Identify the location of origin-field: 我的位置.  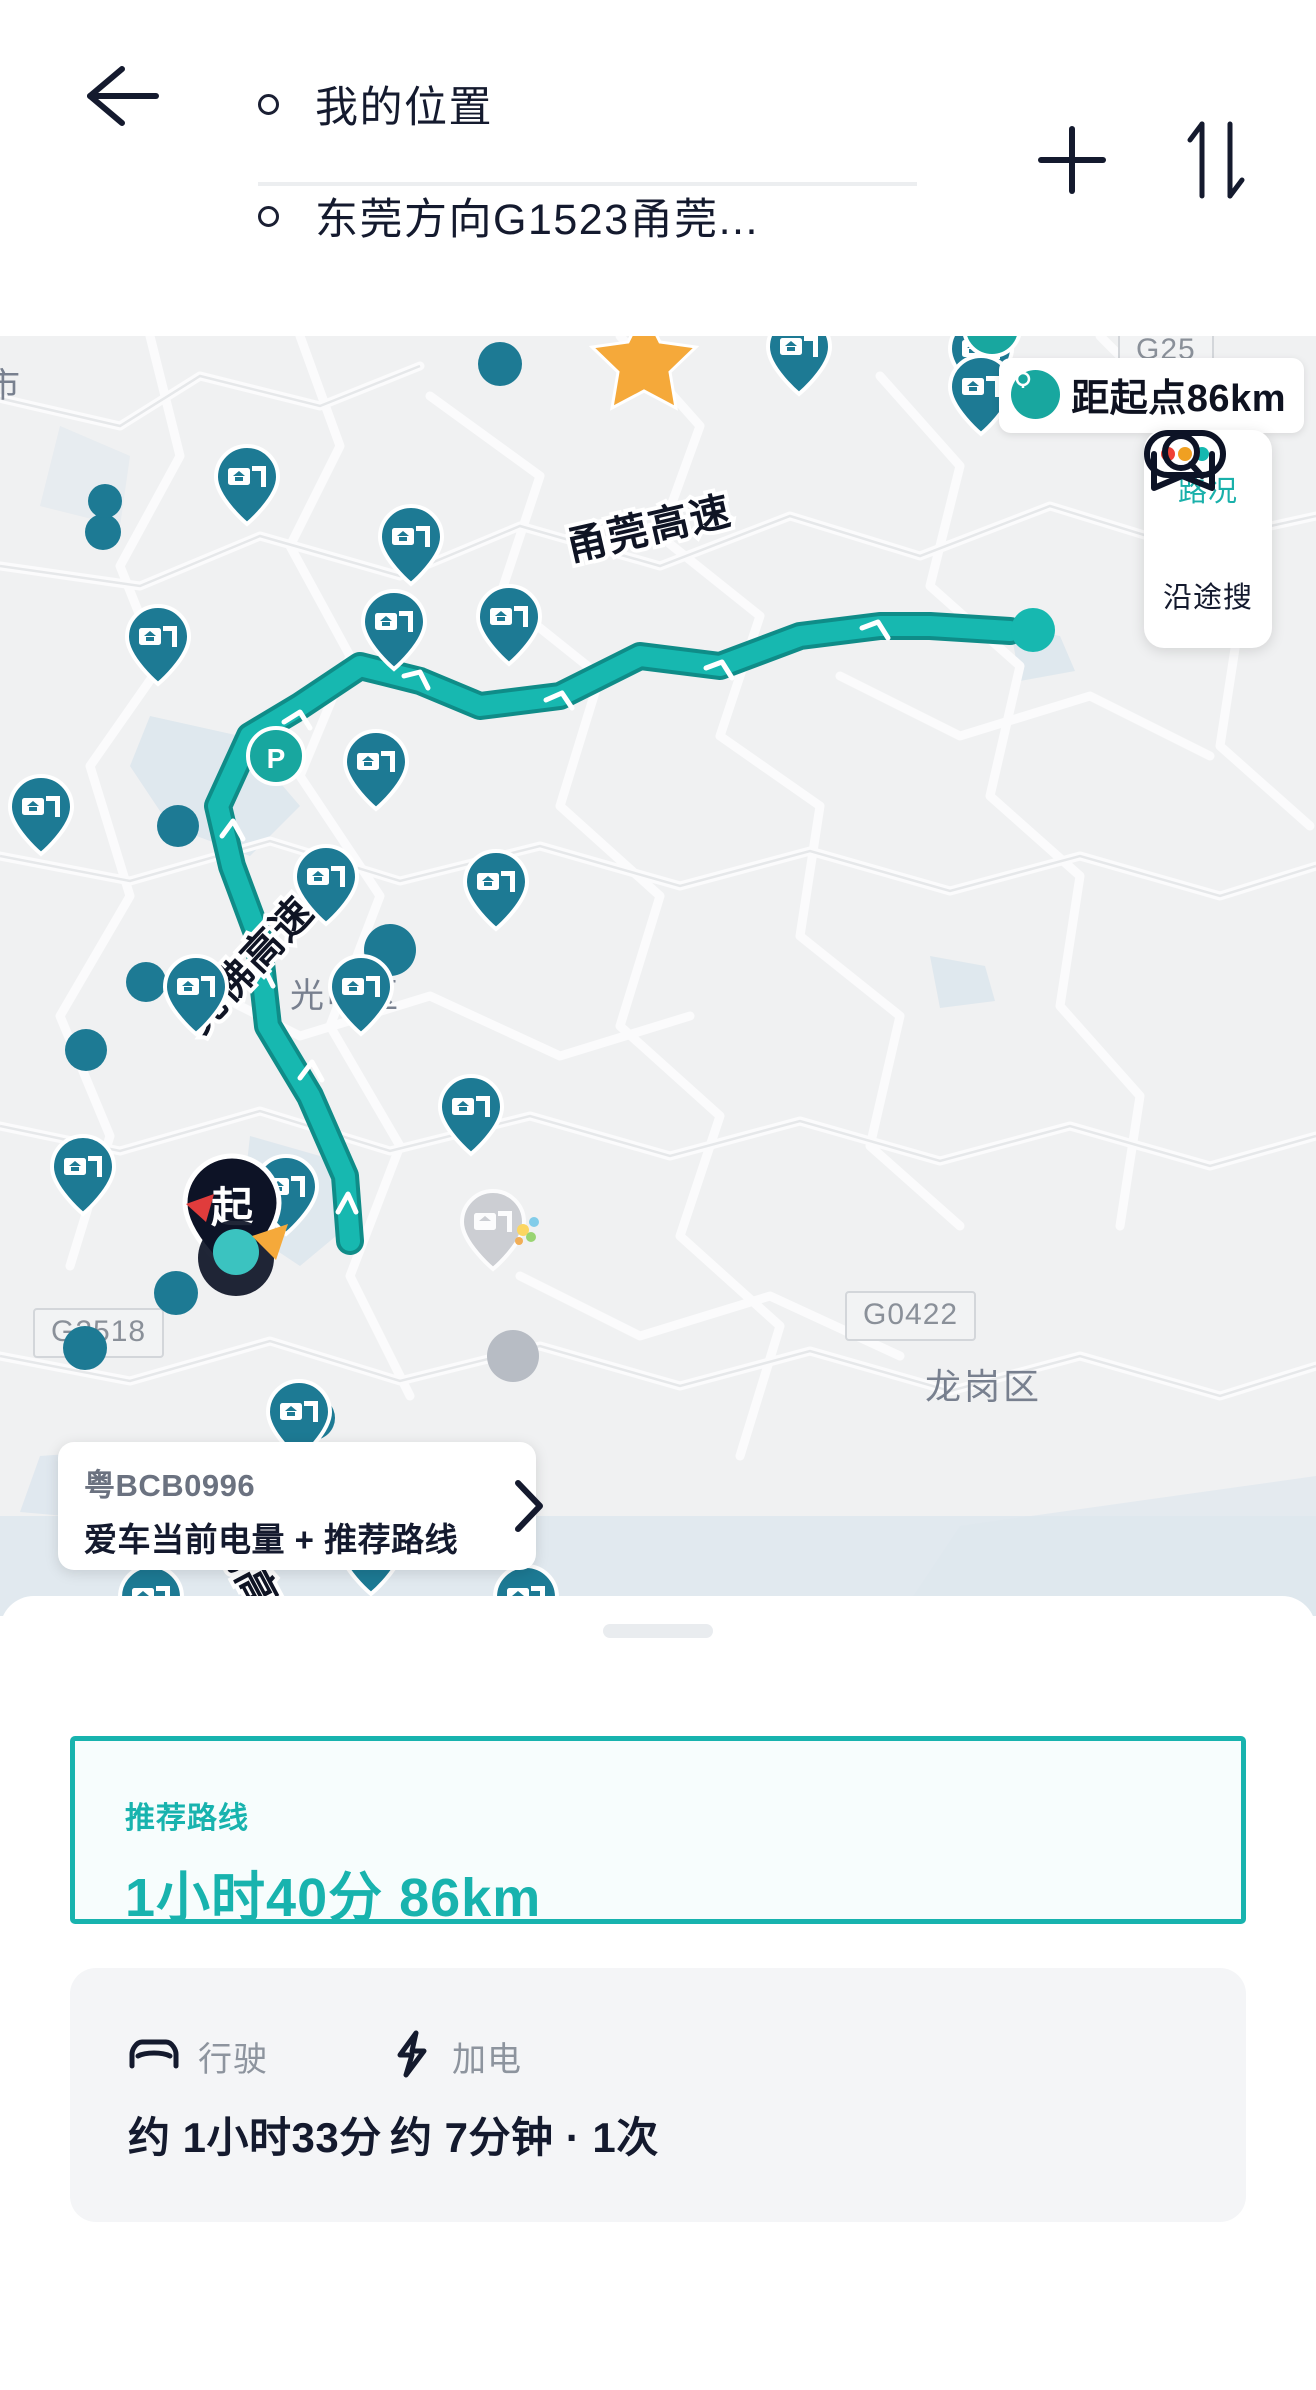
(608, 104).